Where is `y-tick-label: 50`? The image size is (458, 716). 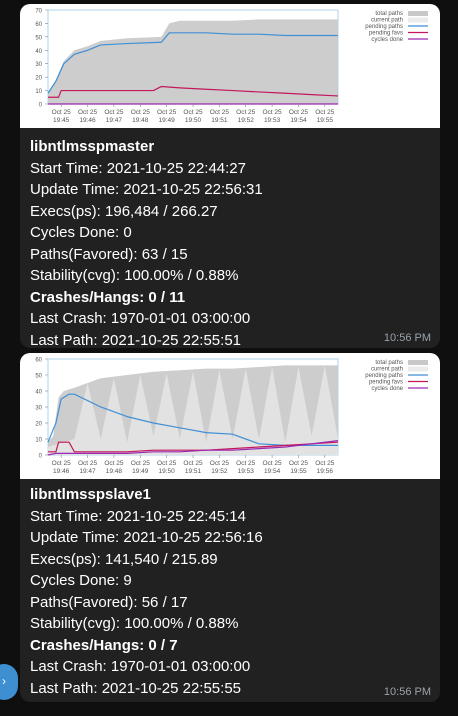
y-tick-label: 50 is located at coordinates (38, 38).